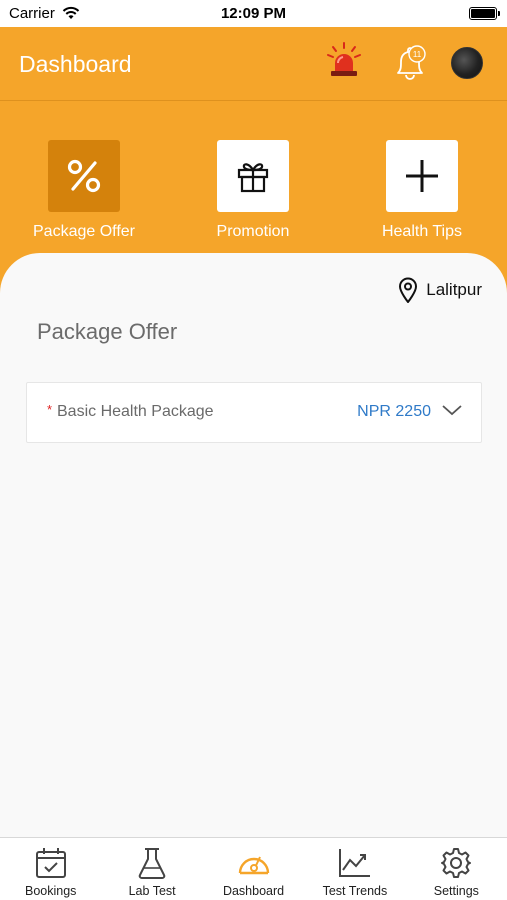  What do you see at coordinates (454, 289) in the screenshot?
I see `location-label: Lalitpur` at bounding box center [454, 289].